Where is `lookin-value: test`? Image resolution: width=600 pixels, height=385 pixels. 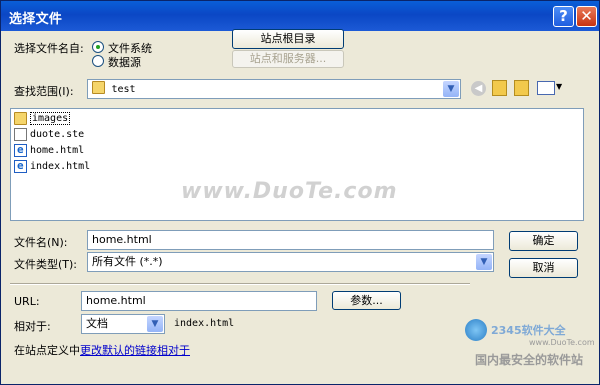 lookin-value: test is located at coordinates (123, 89).